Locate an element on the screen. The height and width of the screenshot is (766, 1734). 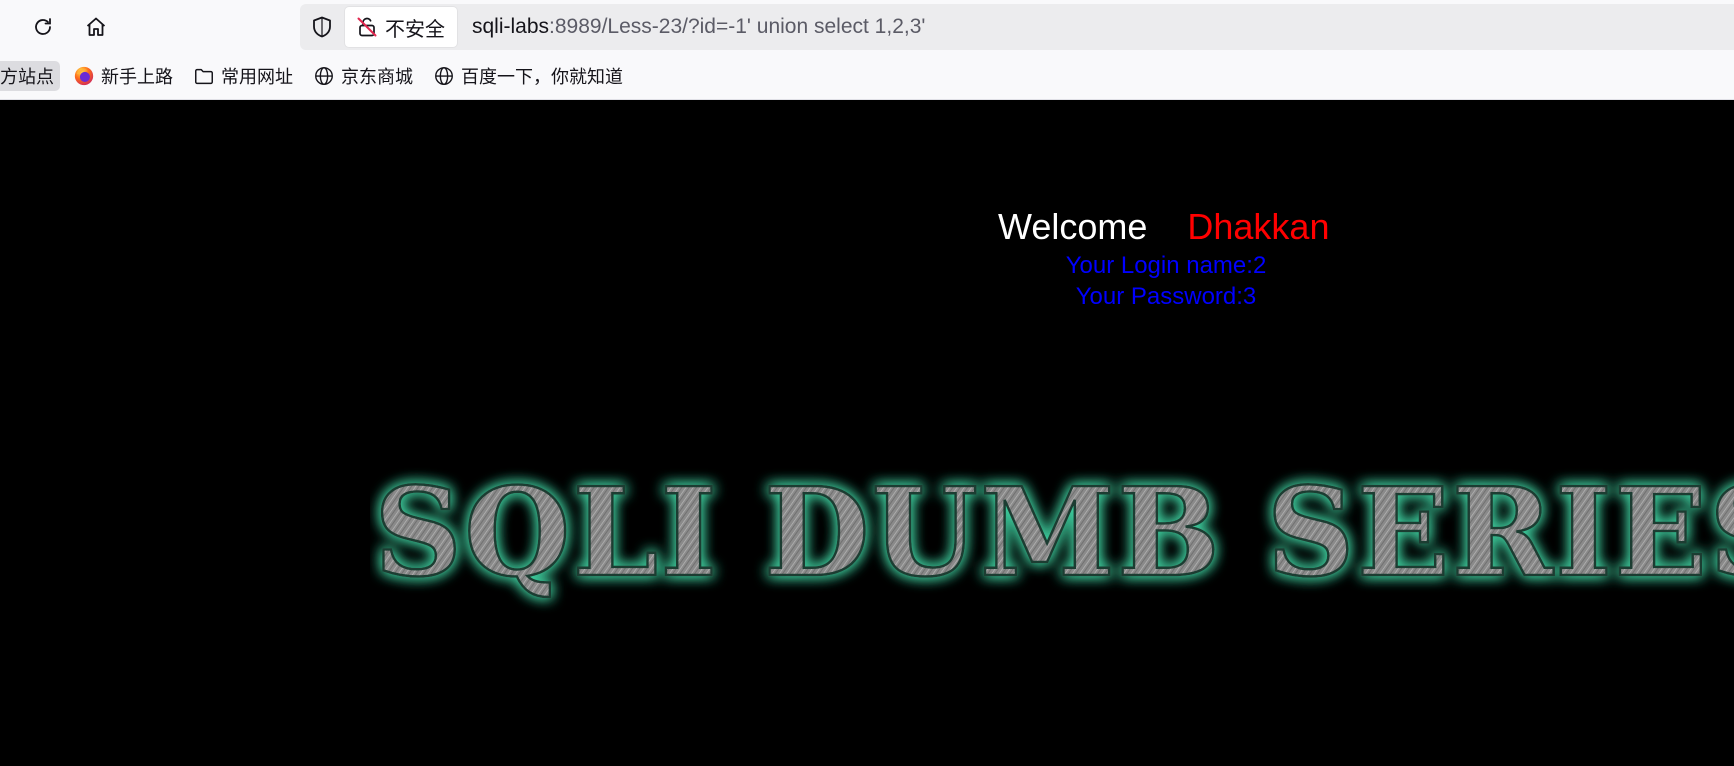
firefox-icon is located at coordinates (84, 76).